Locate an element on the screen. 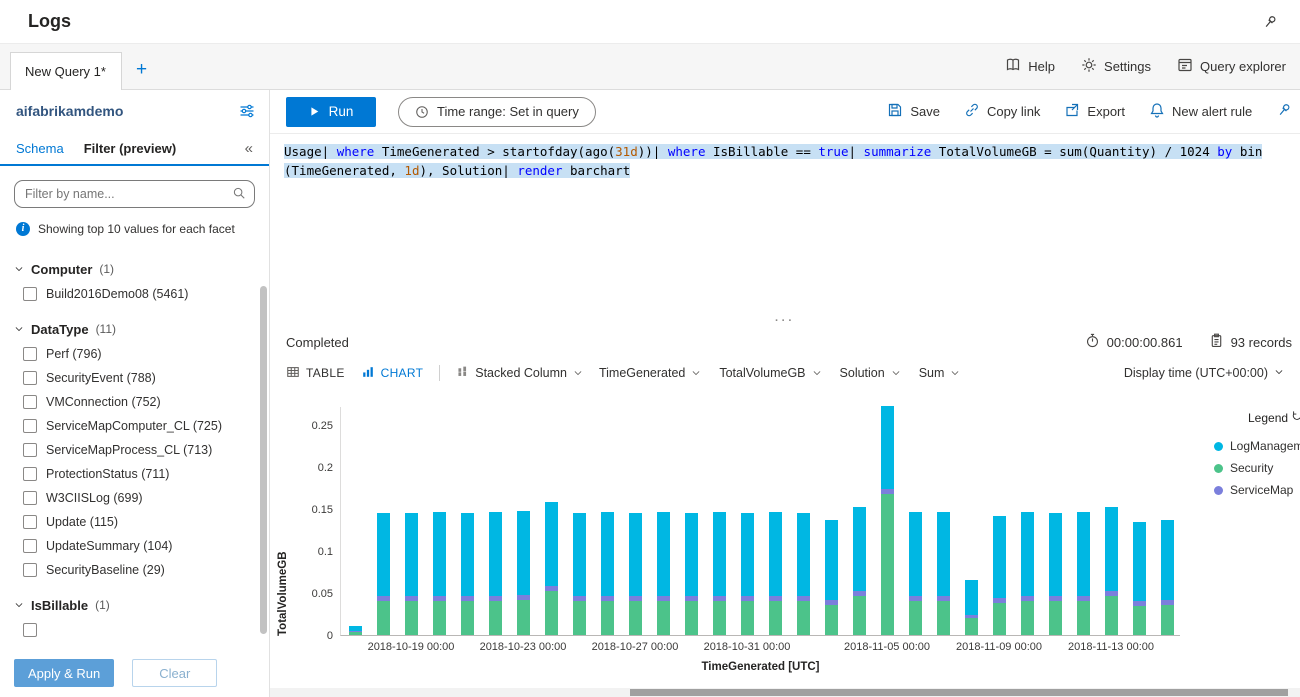 The height and width of the screenshot is (697, 1300). query-explorer-button: Query explorer is located at coordinates (1231, 66).